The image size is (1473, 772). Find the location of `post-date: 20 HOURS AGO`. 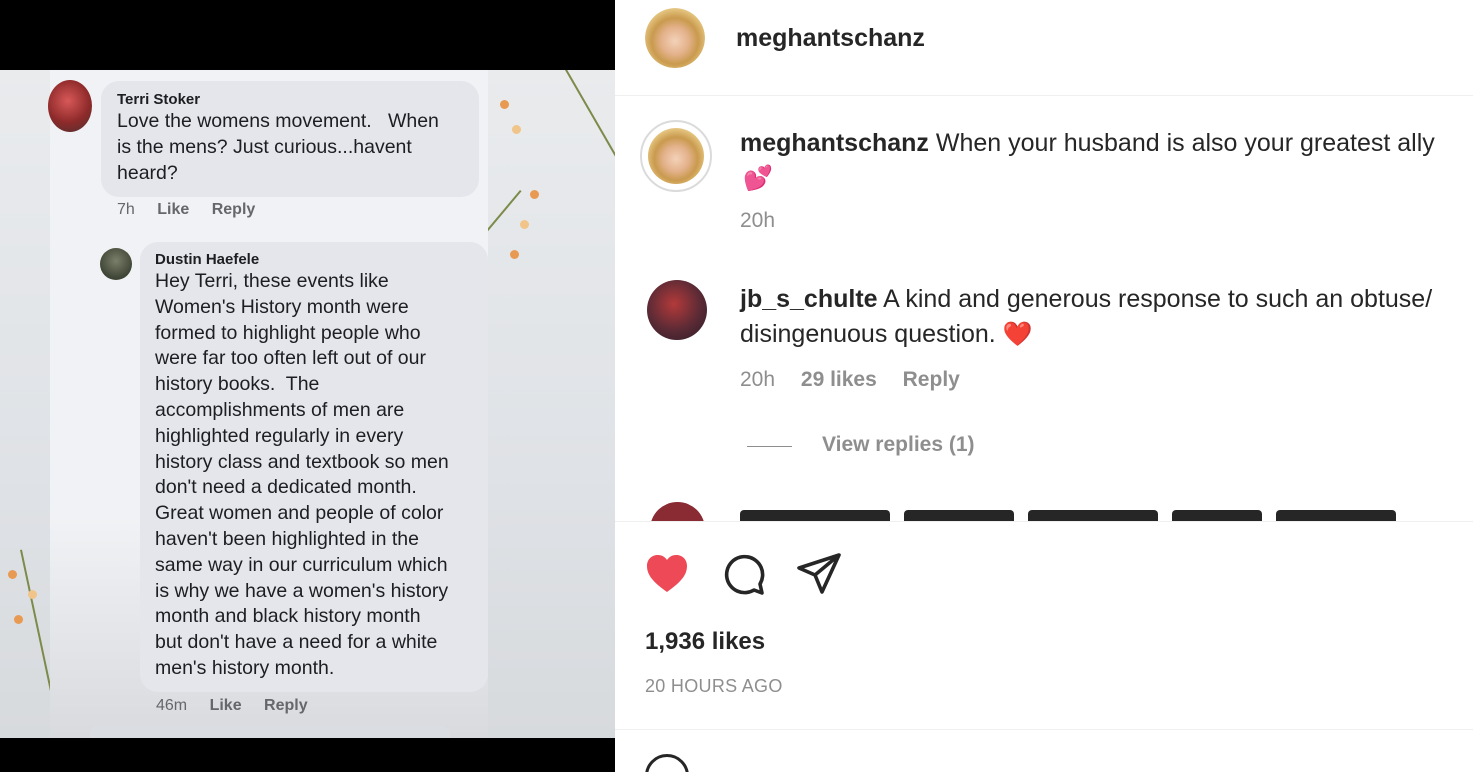

post-date: 20 HOURS AGO is located at coordinates (714, 686).